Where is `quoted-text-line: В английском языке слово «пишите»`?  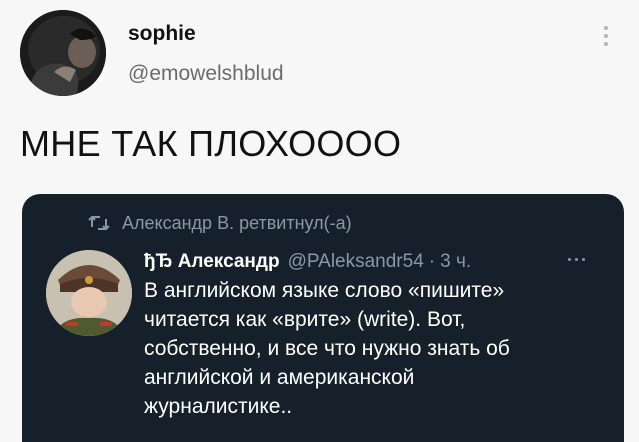 quoted-text-line: В английском языке слово «пишите» is located at coordinates (324, 290).